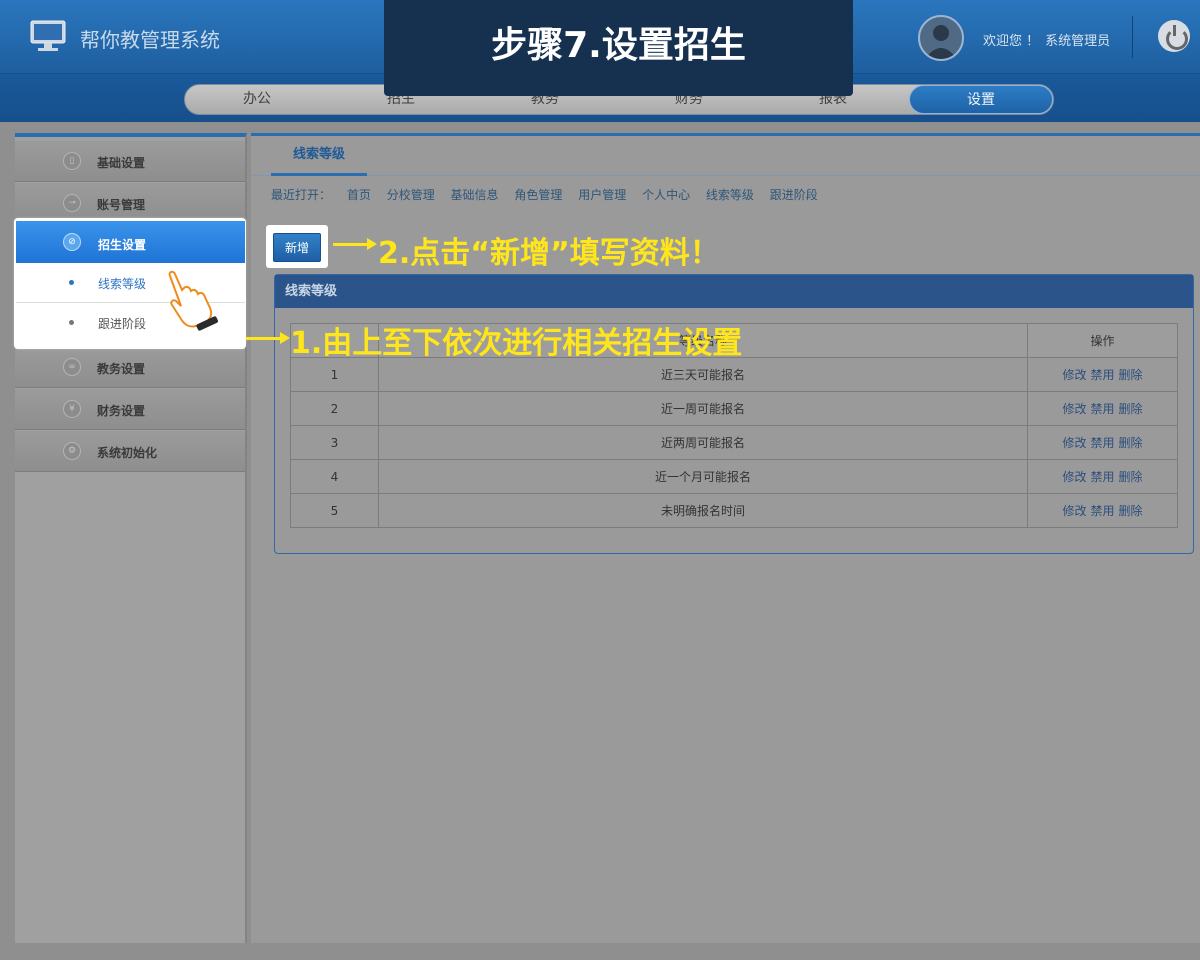 The image size is (1200, 960). I want to click on sidebar-item-enrollment-settings: ⊘ 招生设置, so click(130, 242).